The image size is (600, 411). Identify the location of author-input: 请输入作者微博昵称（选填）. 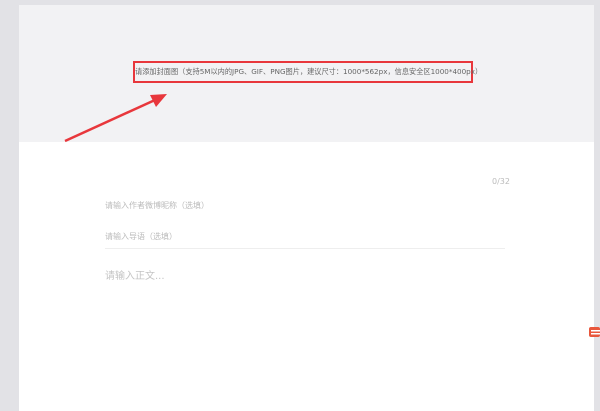
(157, 205).